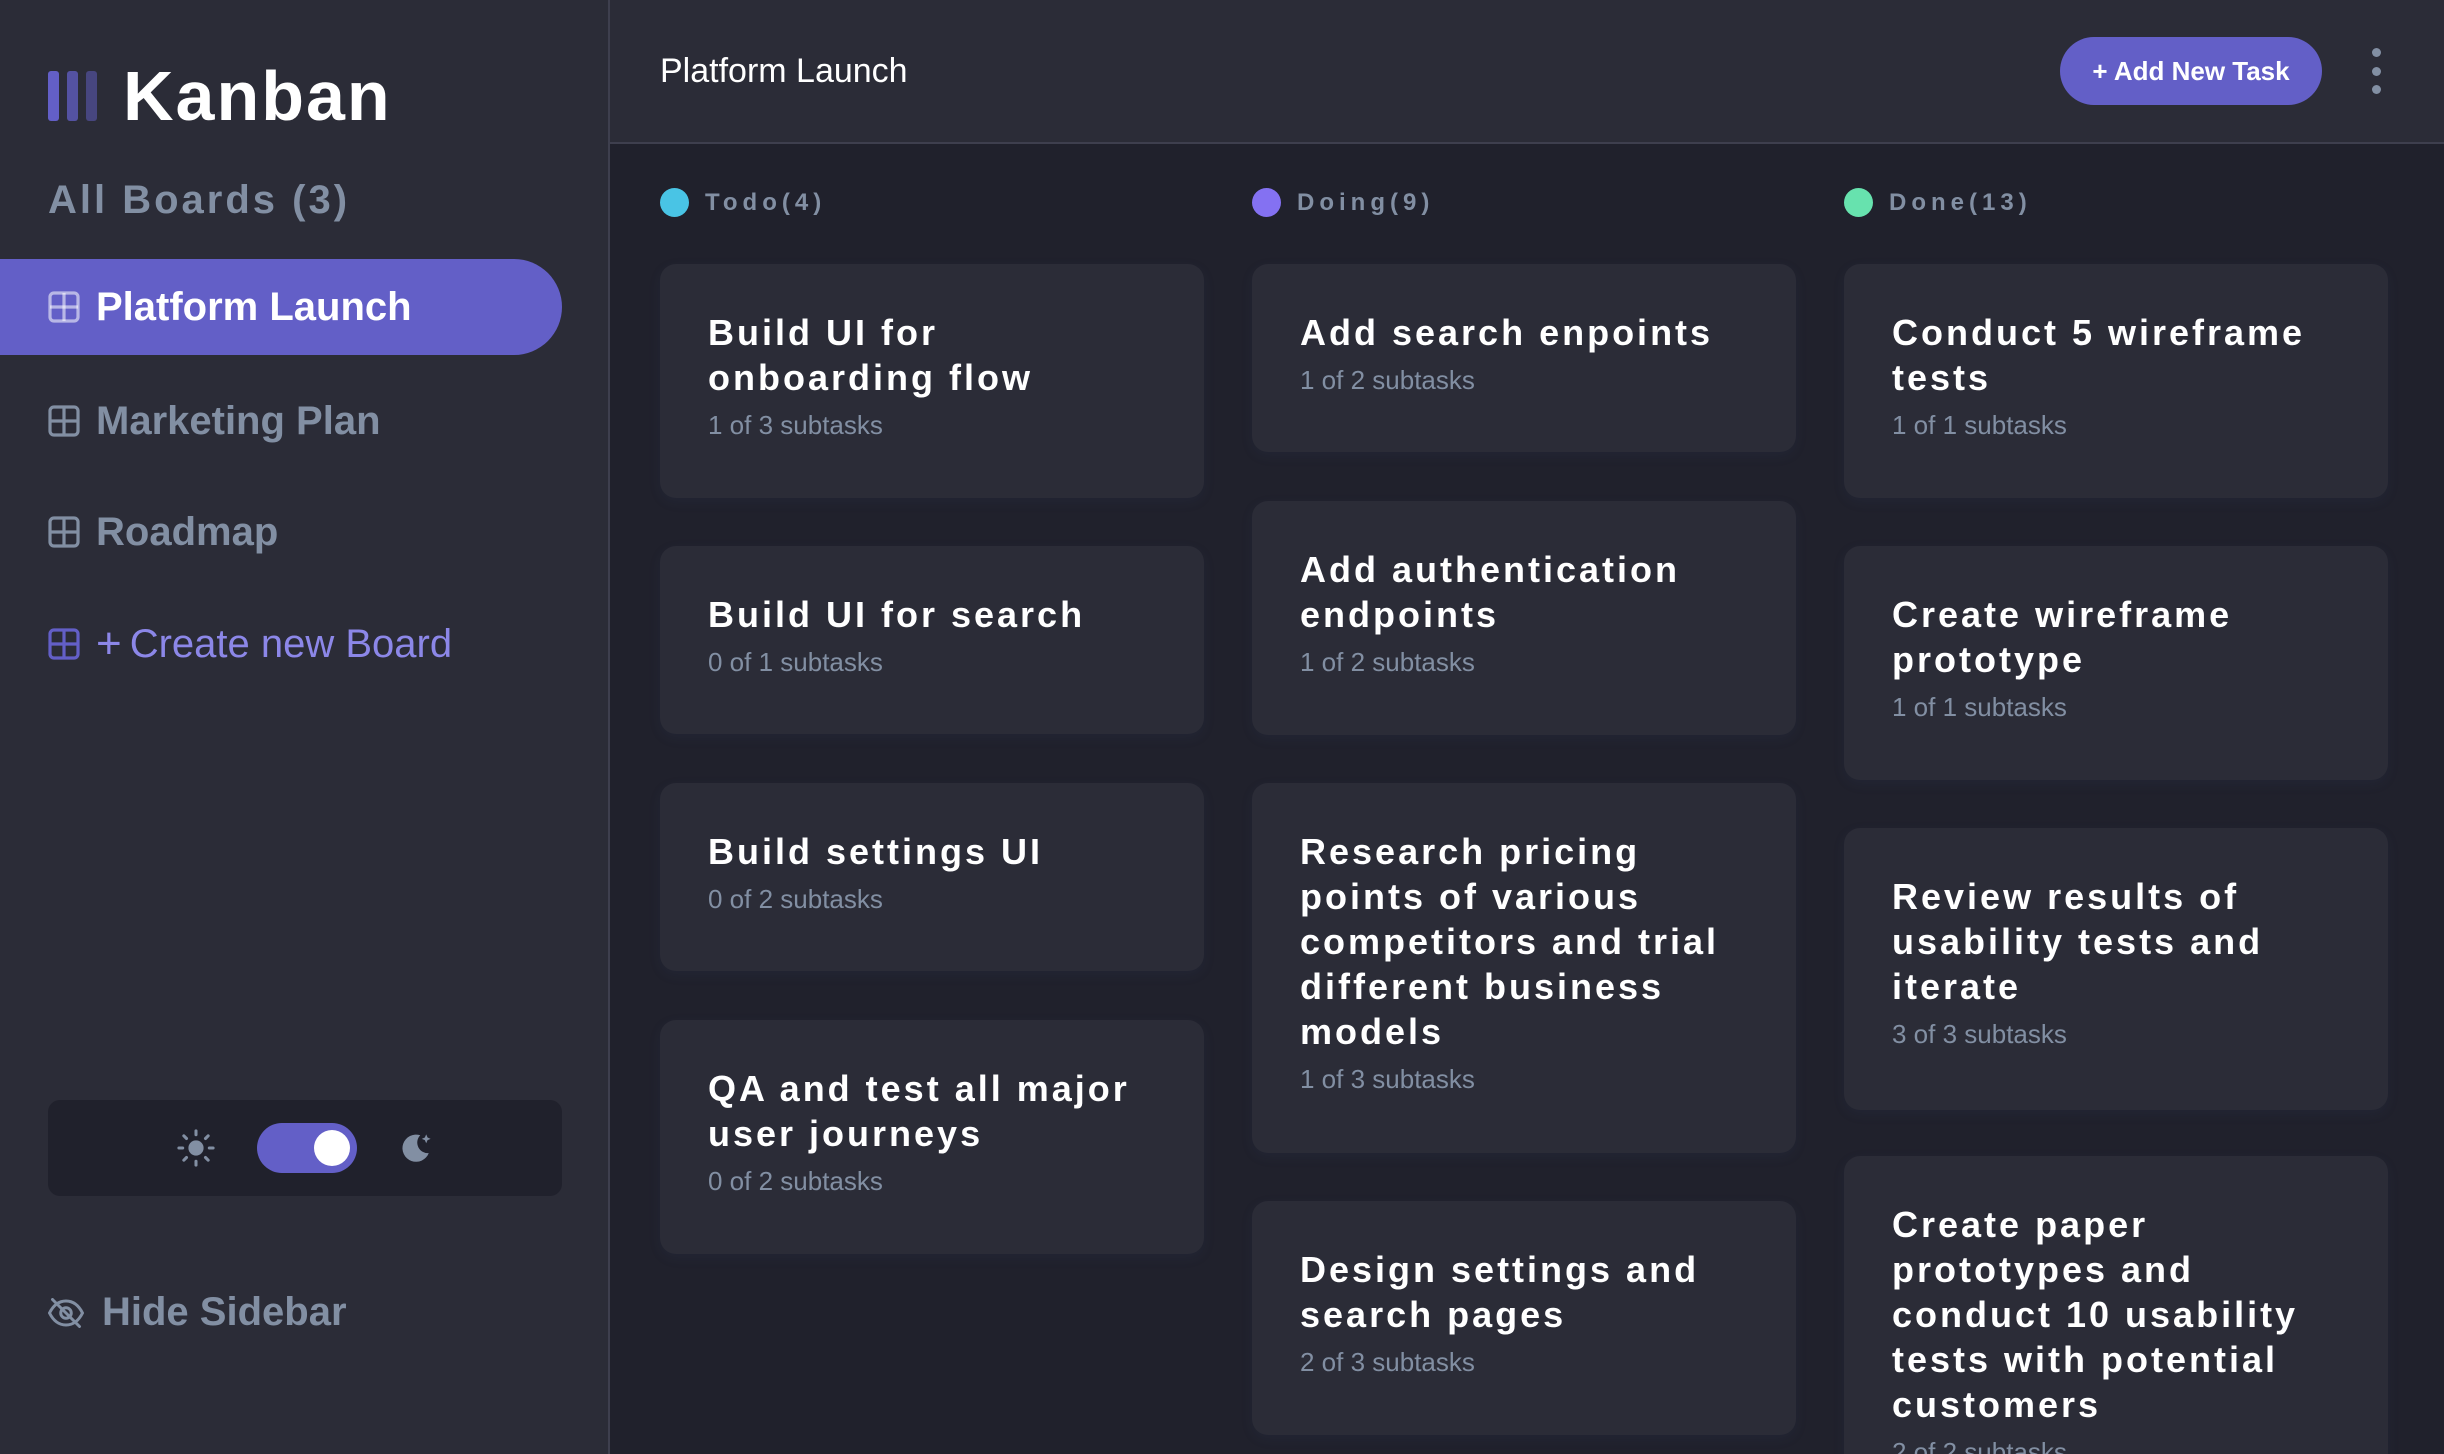 The image size is (2444, 1454). What do you see at coordinates (870, 355) in the screenshot?
I see `task-title: Build UI for onboarding flow` at bounding box center [870, 355].